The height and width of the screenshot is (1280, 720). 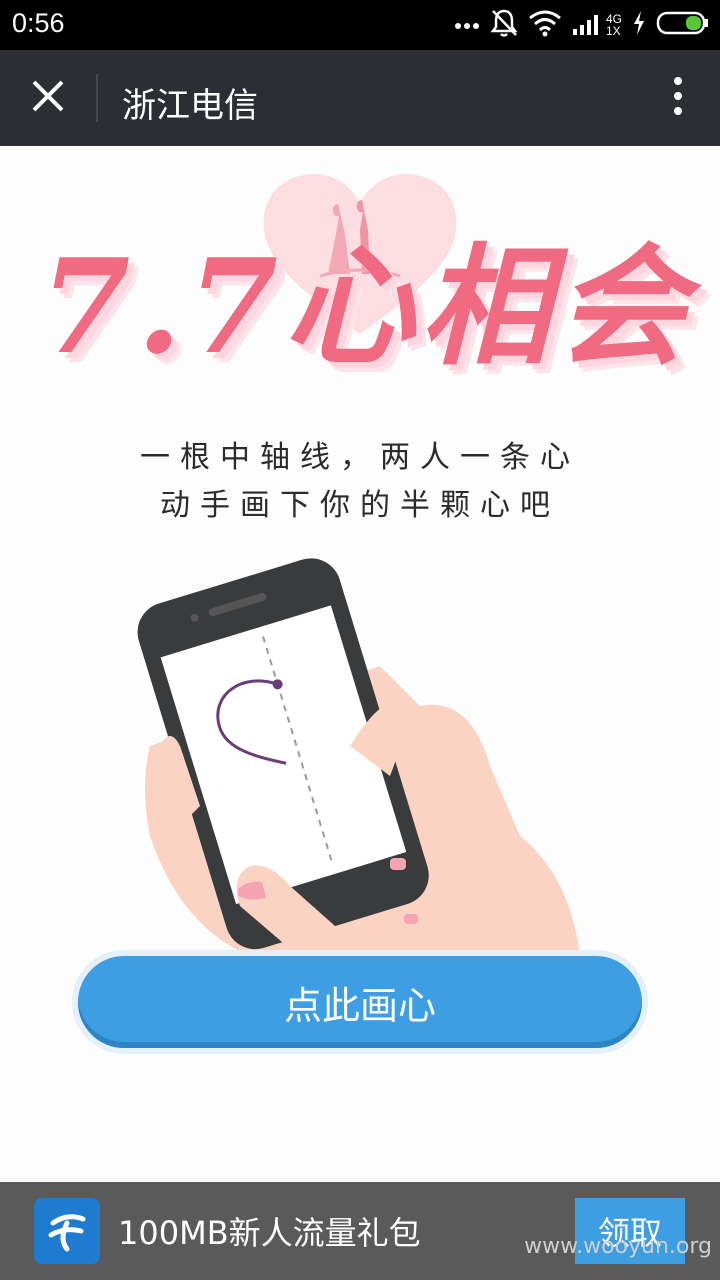 I want to click on wifi-icon, so click(x=545, y=25).